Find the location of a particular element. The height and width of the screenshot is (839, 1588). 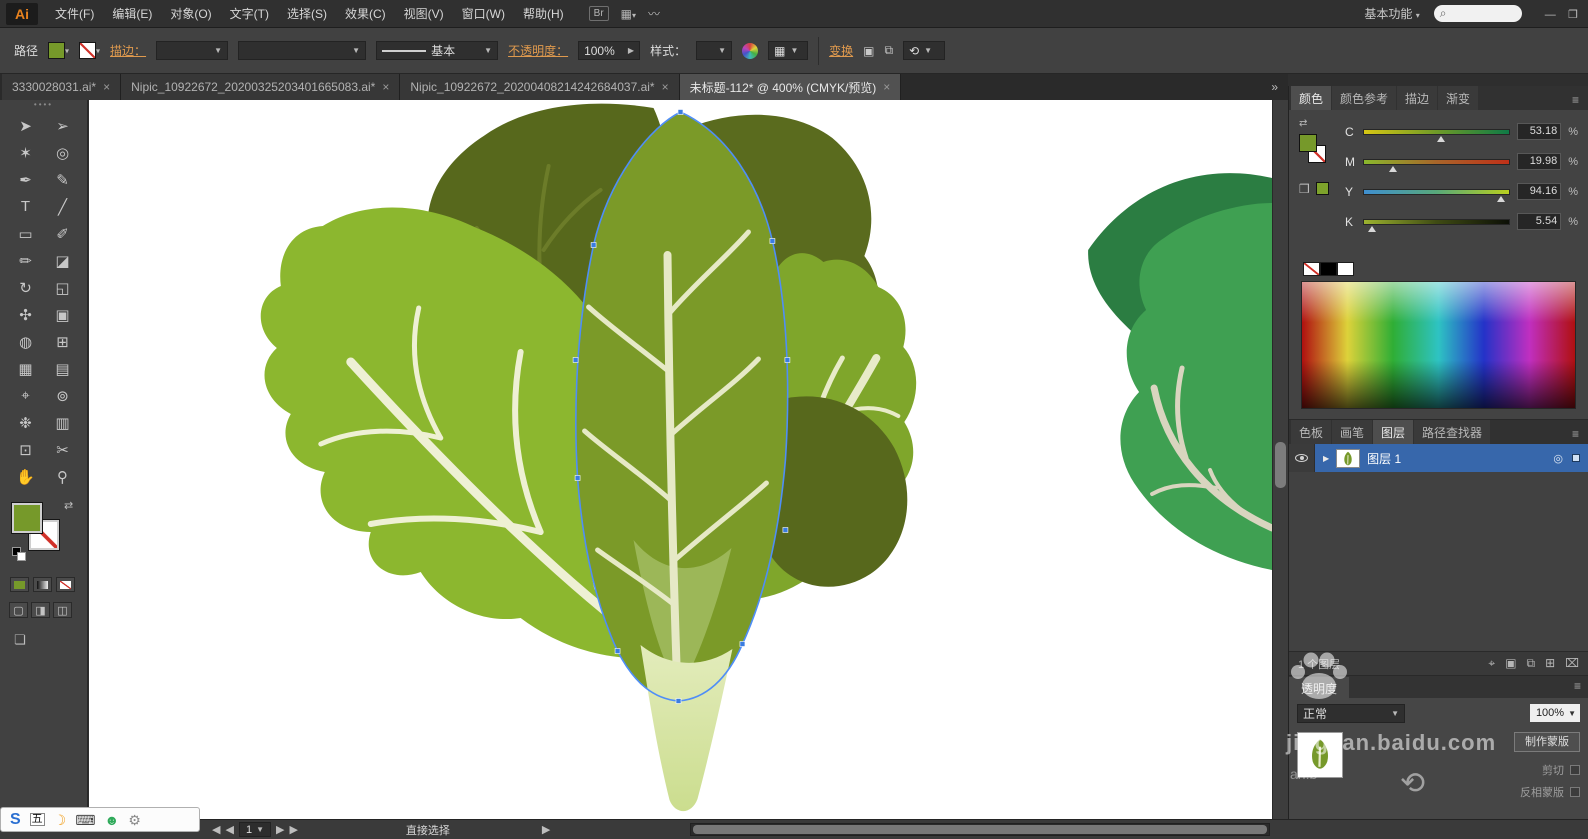

layer-visibility-cell is located at coordinates (1302, 458).